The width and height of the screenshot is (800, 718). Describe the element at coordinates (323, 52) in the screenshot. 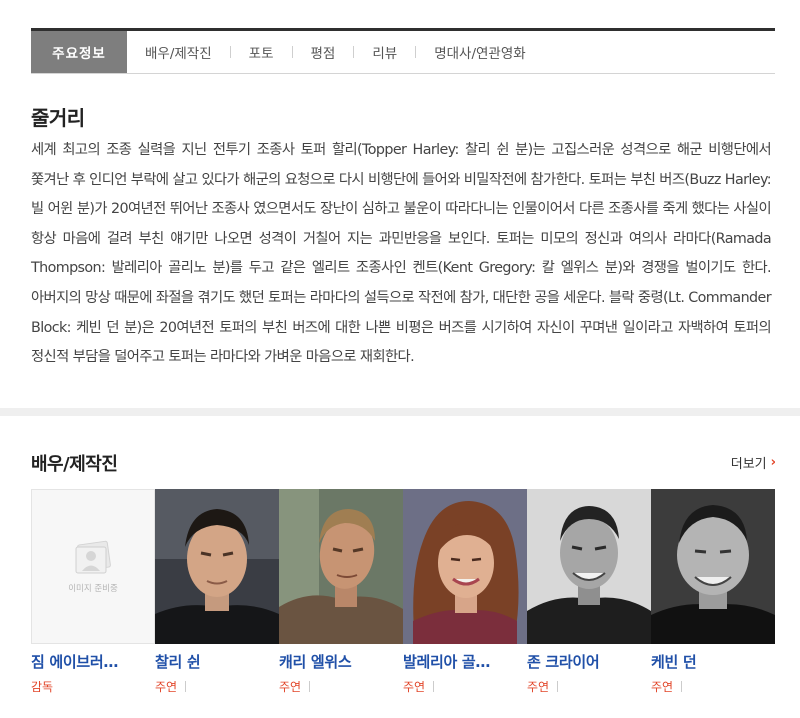

I see `tab-rating: 평점` at that location.